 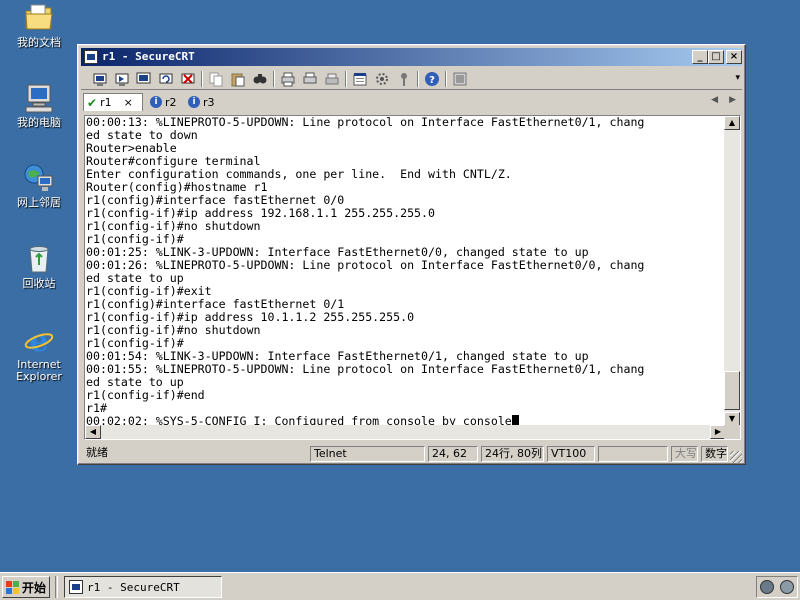 I want to click on status-emulation: VT100, so click(x=571, y=454).